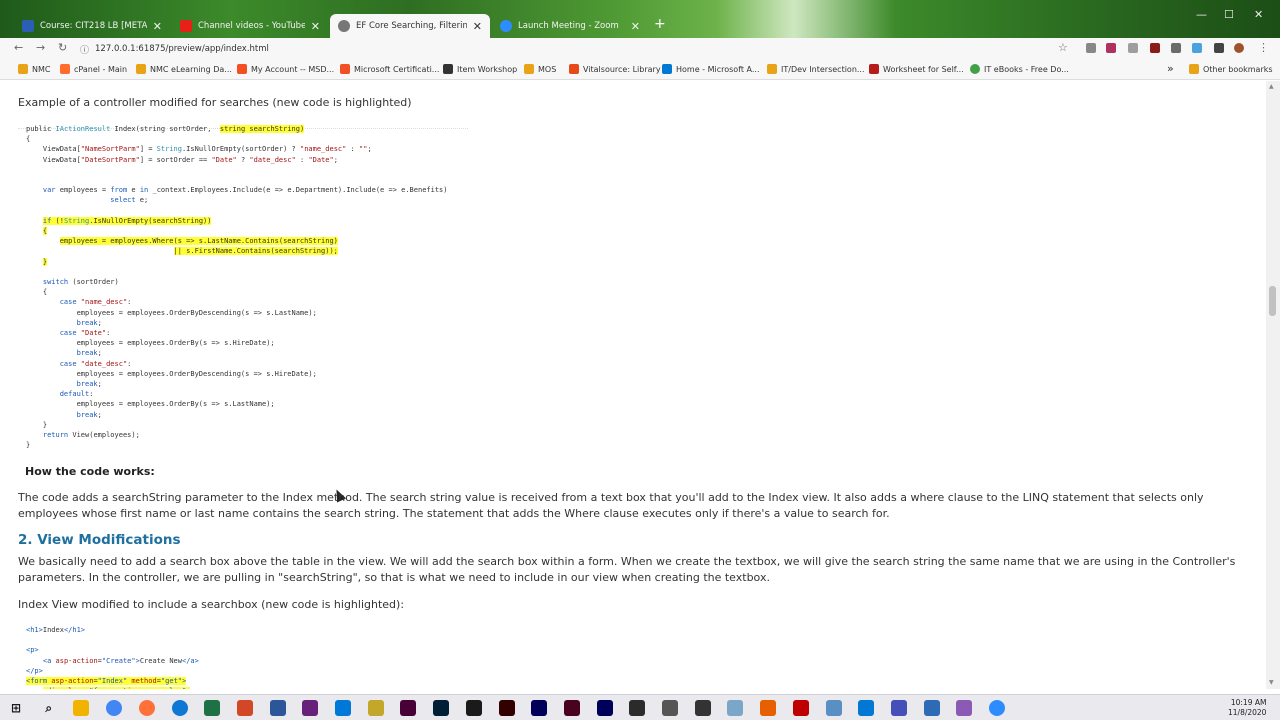 The height and width of the screenshot is (720, 1280). Describe the element at coordinates (931, 708) in the screenshot. I see `app-headset-icon` at that location.